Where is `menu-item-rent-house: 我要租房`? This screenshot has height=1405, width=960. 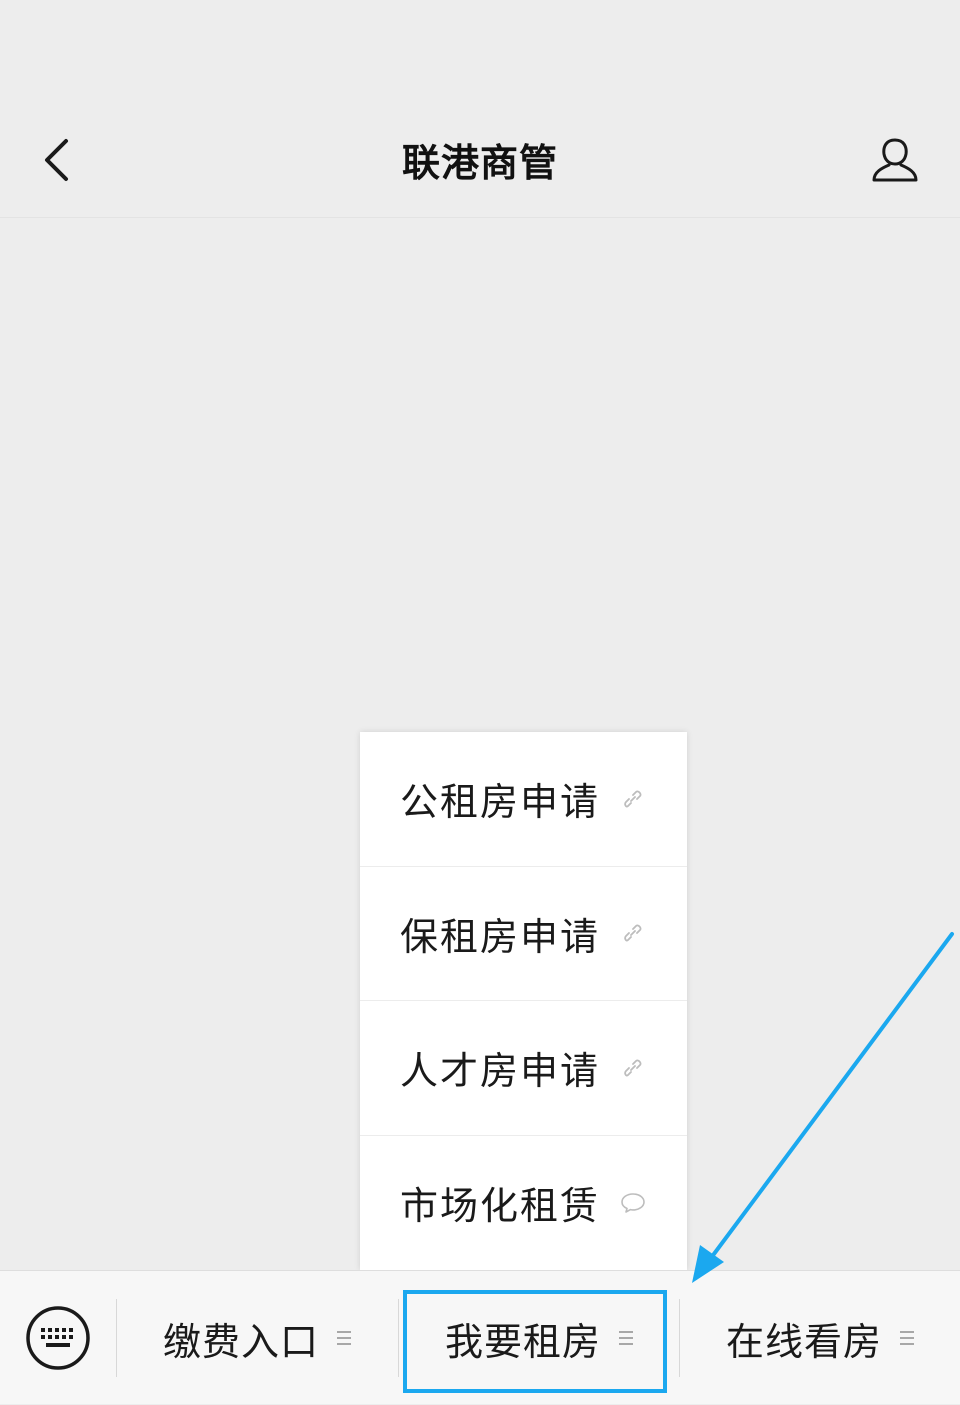
menu-item-rent-house: 我要租房 is located at coordinates (539, 1338).